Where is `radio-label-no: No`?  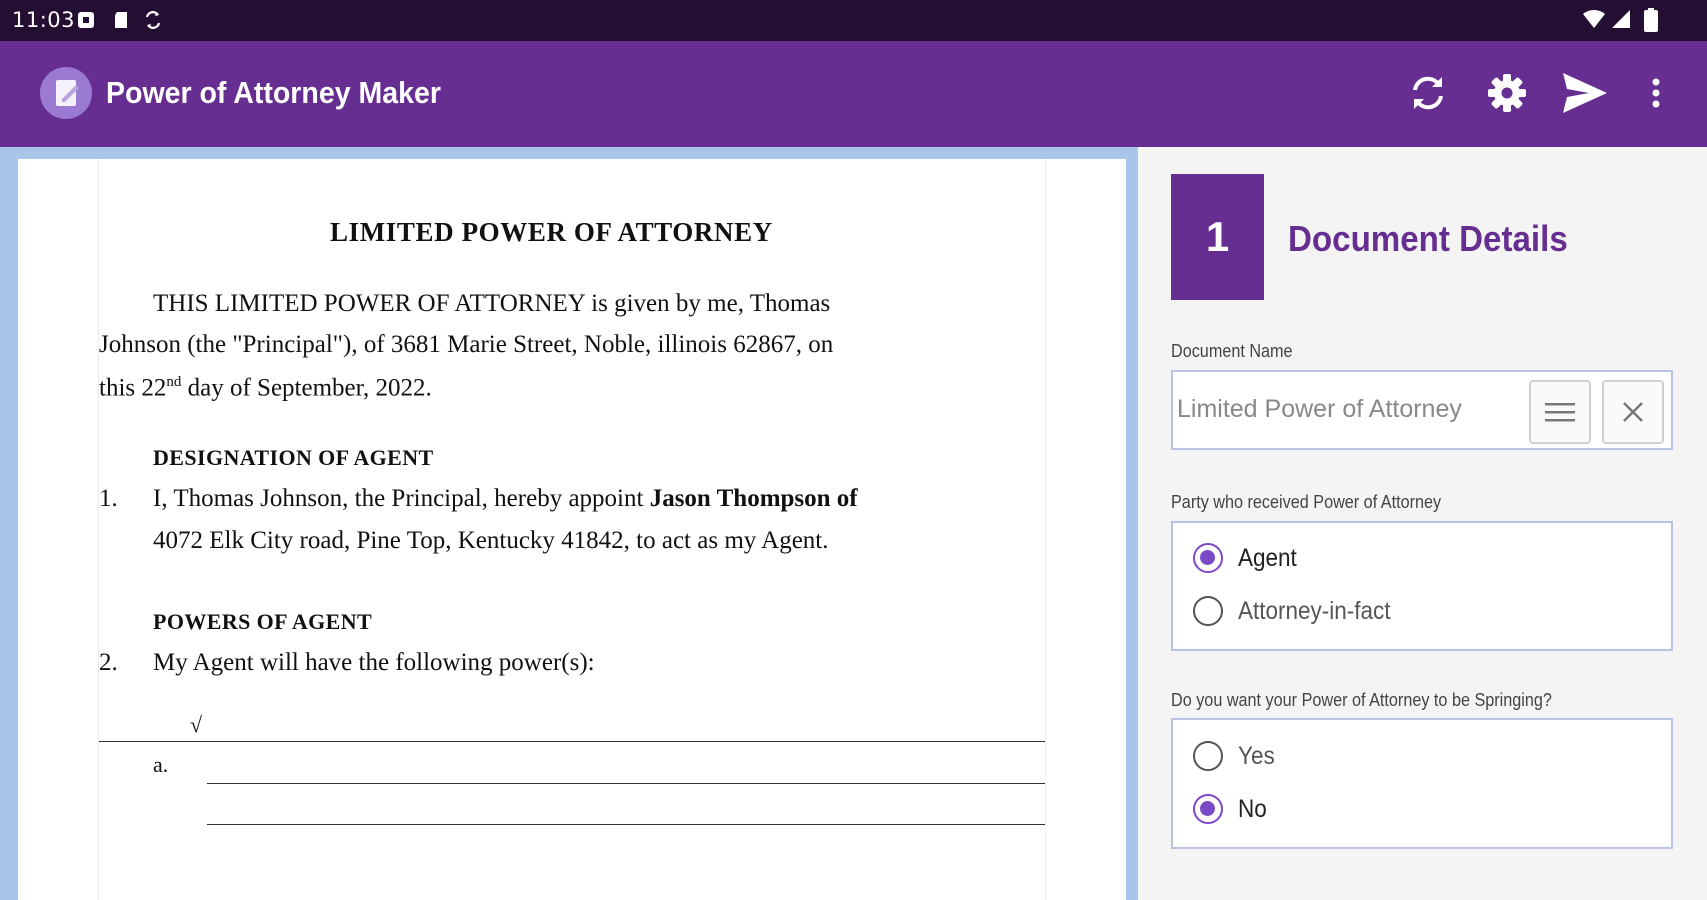 radio-label-no: No is located at coordinates (1252, 808).